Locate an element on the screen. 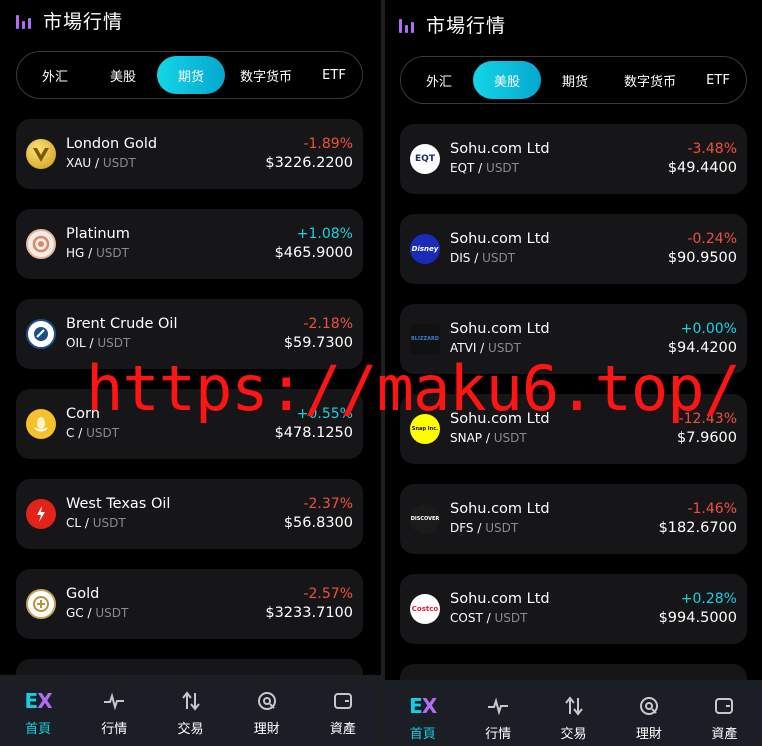  trading-pair: COST / USDT is located at coordinates (489, 618).